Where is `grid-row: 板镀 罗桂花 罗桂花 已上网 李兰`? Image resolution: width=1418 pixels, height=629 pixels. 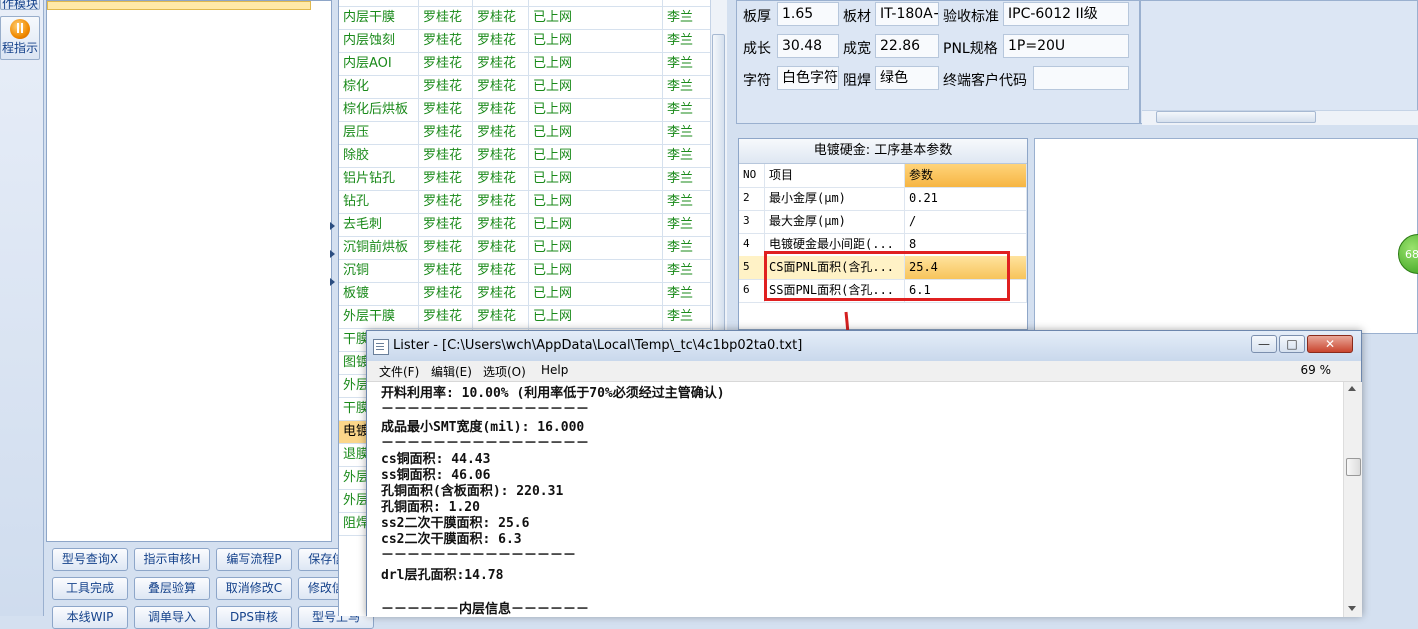
grid-row: 板镀 罗桂花 罗桂花 已上网 李兰 is located at coordinates (524, 294).